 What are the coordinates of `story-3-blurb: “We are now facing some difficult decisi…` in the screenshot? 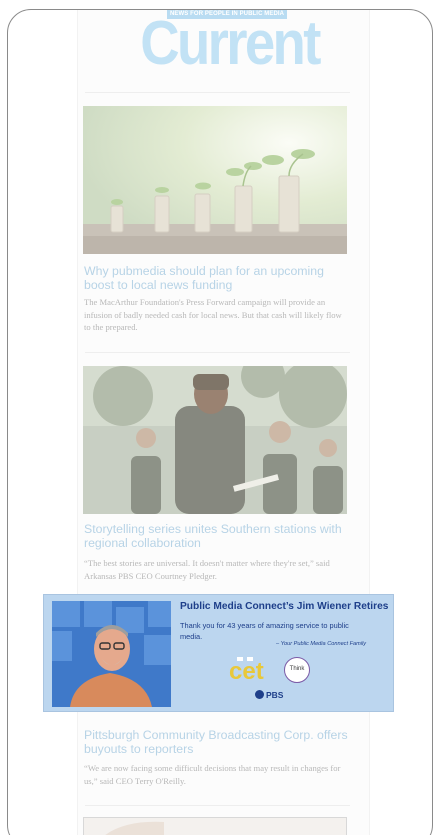 It's located at (212, 774).